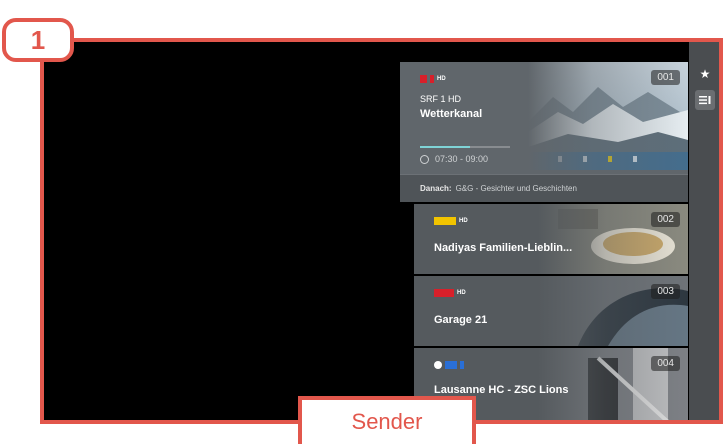 The height and width of the screenshot is (444, 725). I want to click on clock-icon, so click(424, 159).